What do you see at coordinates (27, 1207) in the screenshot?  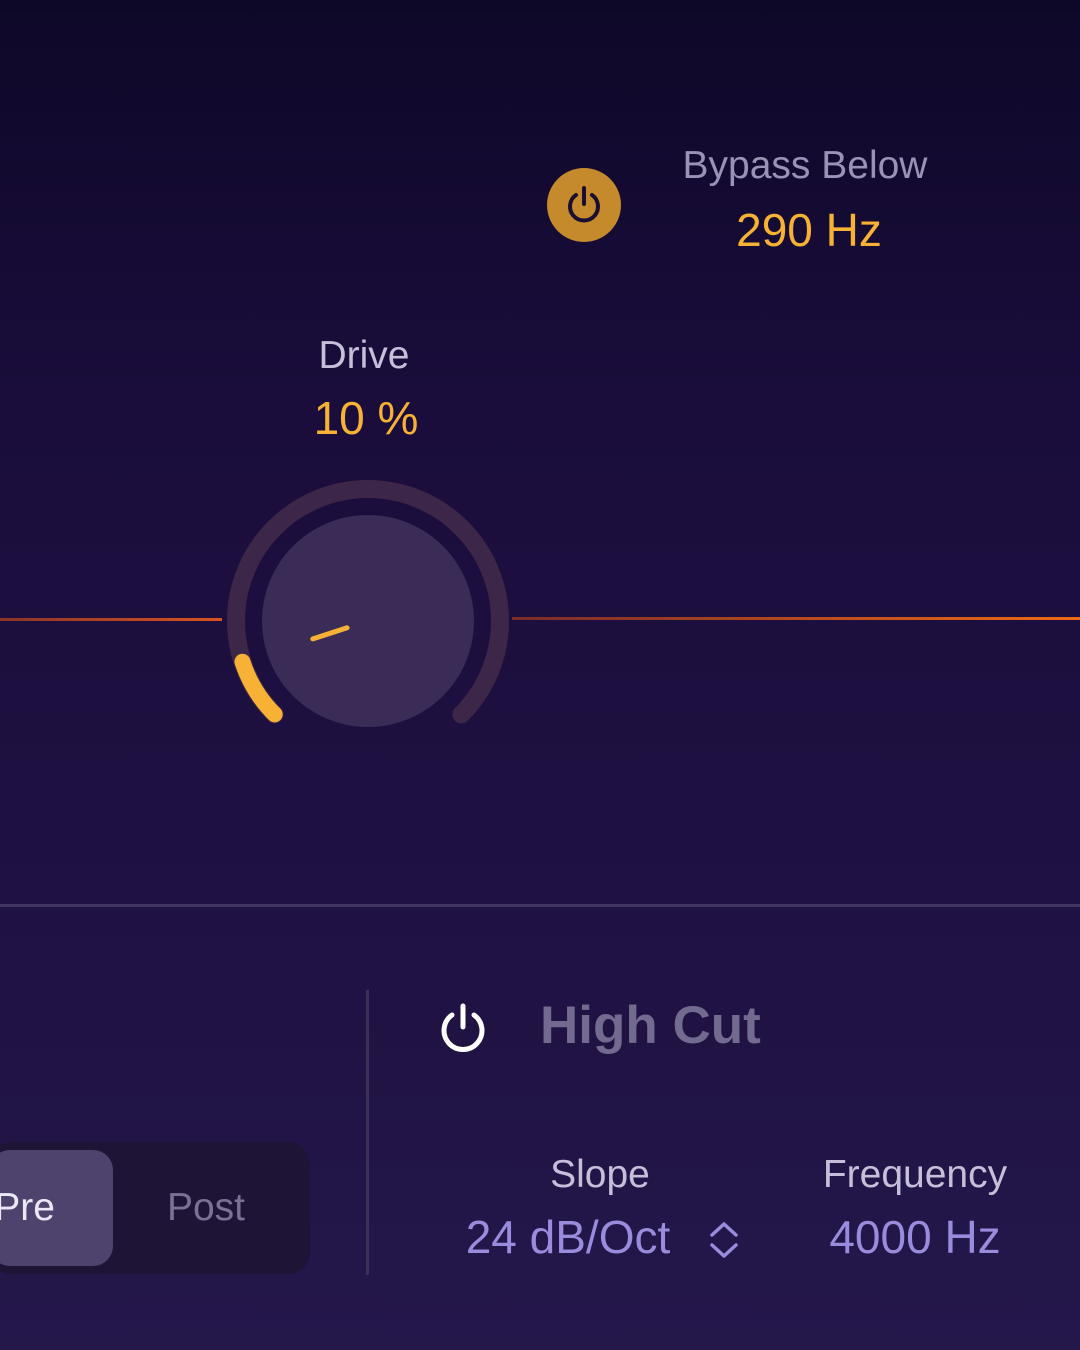 I see `pre-option-label: Pre` at bounding box center [27, 1207].